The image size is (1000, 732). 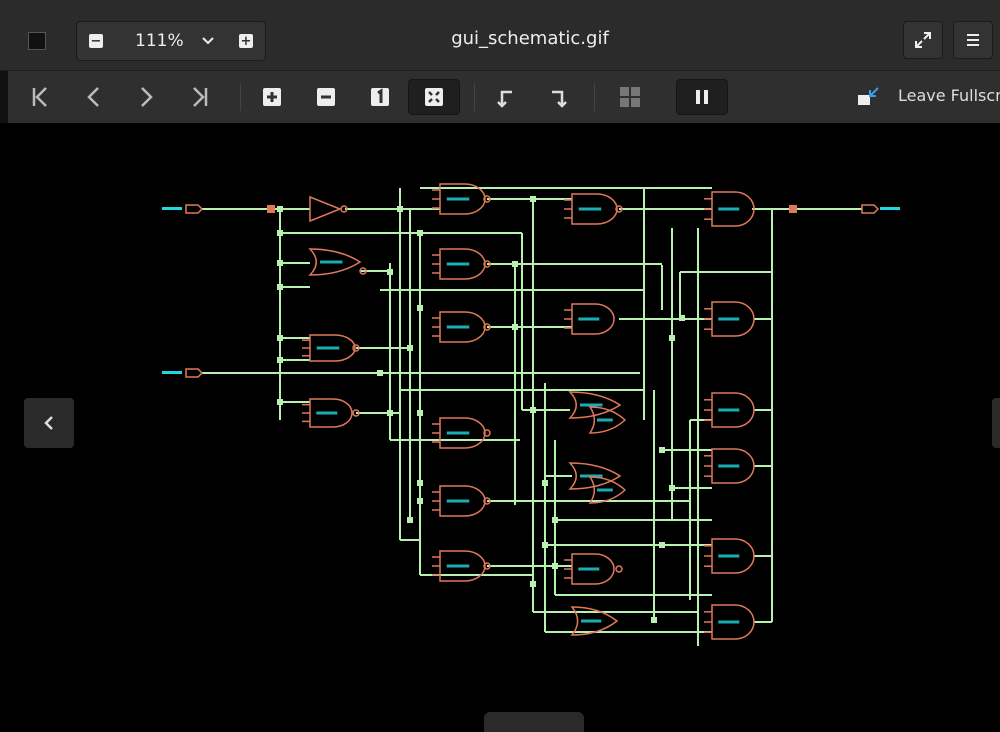 What do you see at coordinates (171, 41) in the screenshot?
I see `zoom-control: − 111% +` at bounding box center [171, 41].